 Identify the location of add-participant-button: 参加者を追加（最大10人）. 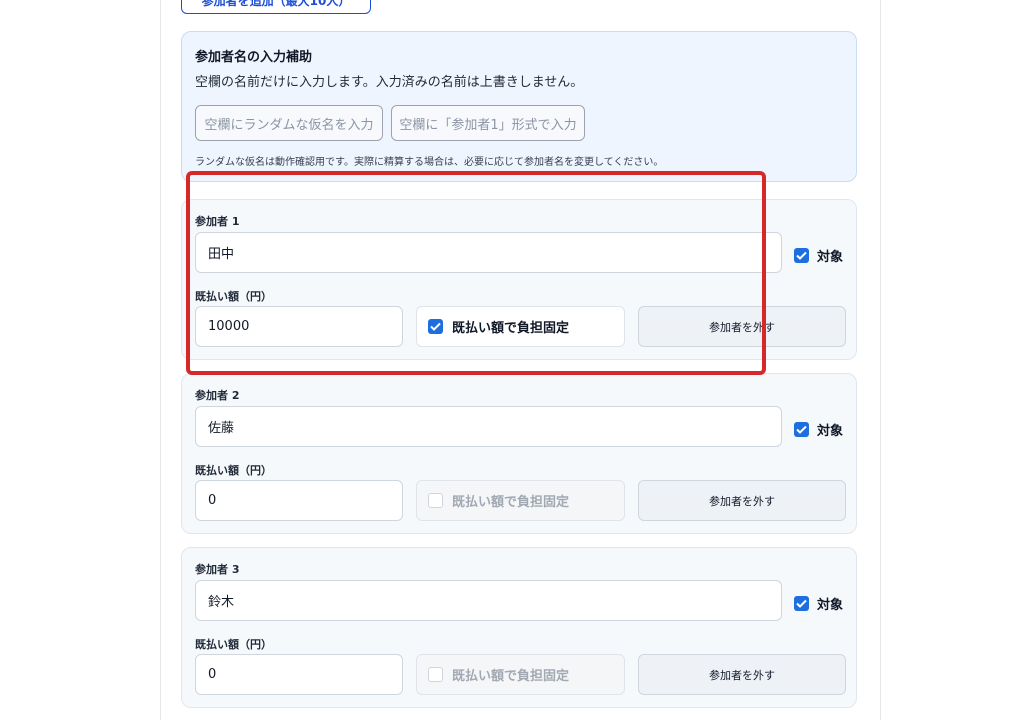
(276, 7).